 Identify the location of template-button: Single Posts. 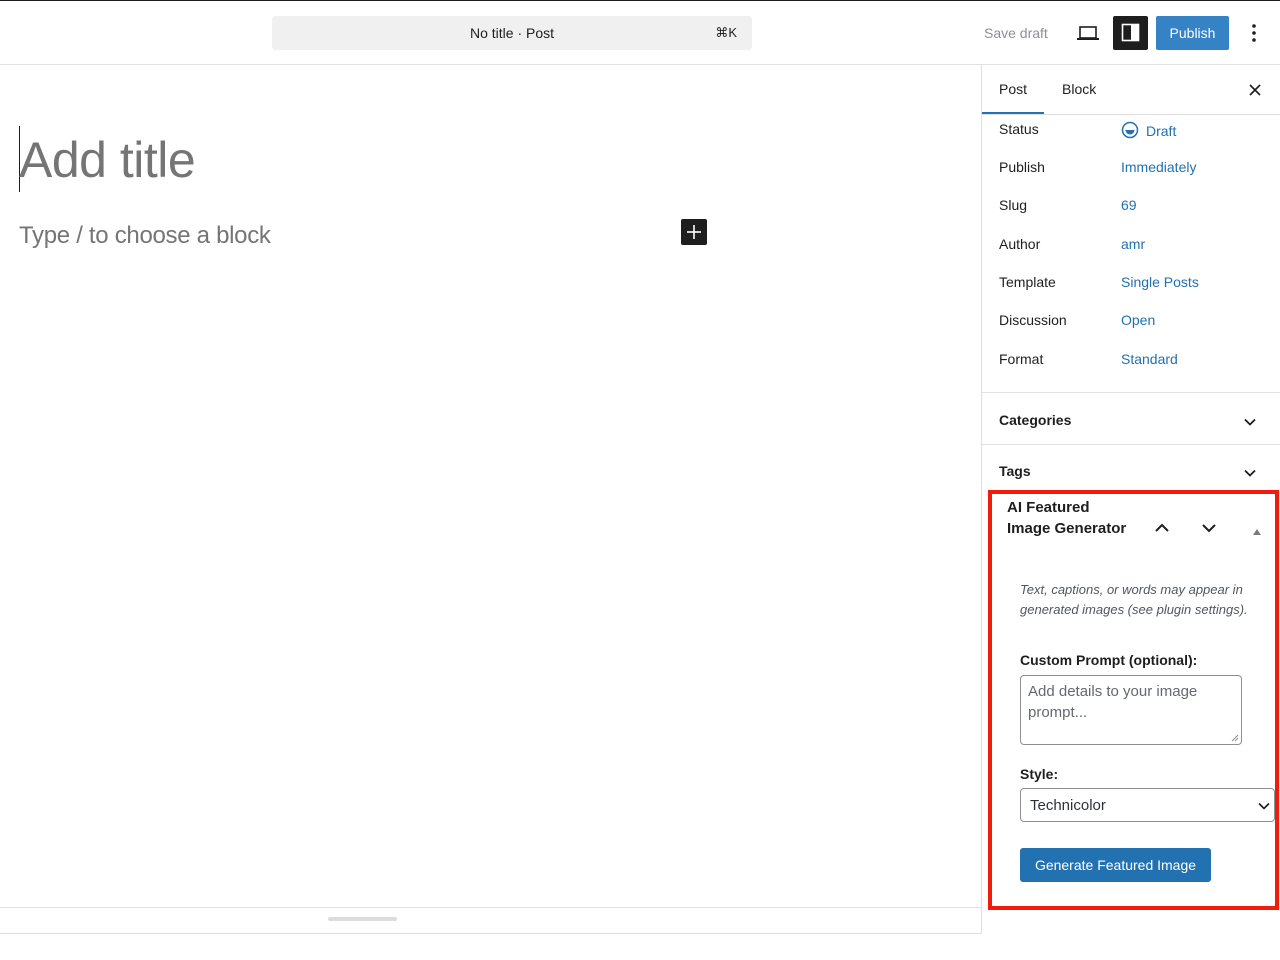
(1160, 282).